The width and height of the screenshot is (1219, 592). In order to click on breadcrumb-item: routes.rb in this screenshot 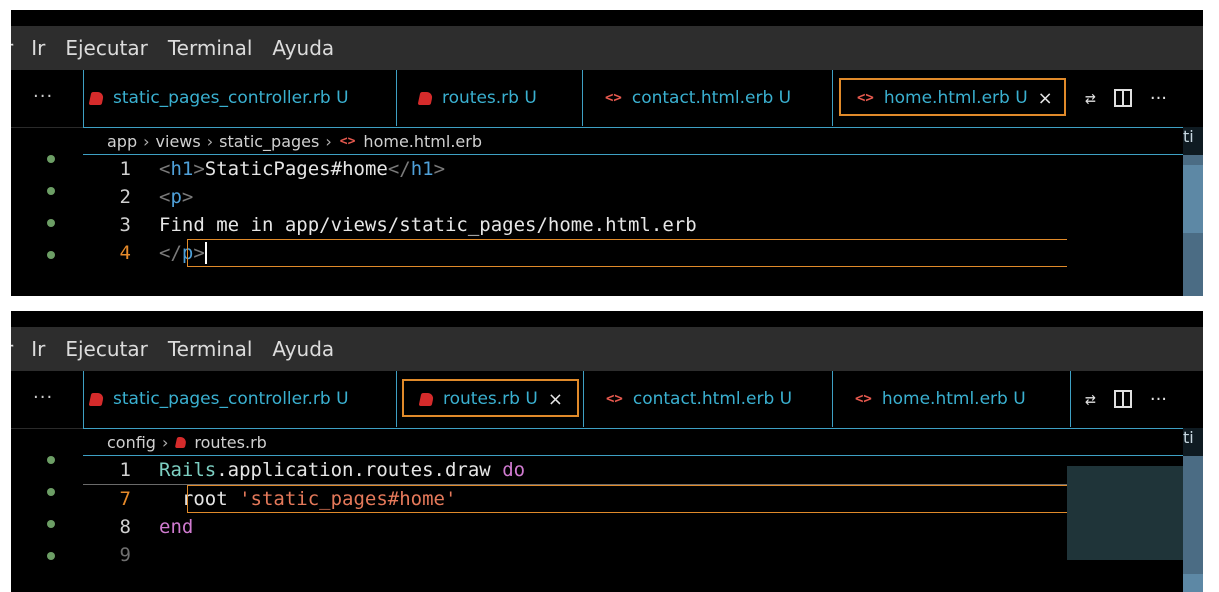, I will do `click(230, 442)`.